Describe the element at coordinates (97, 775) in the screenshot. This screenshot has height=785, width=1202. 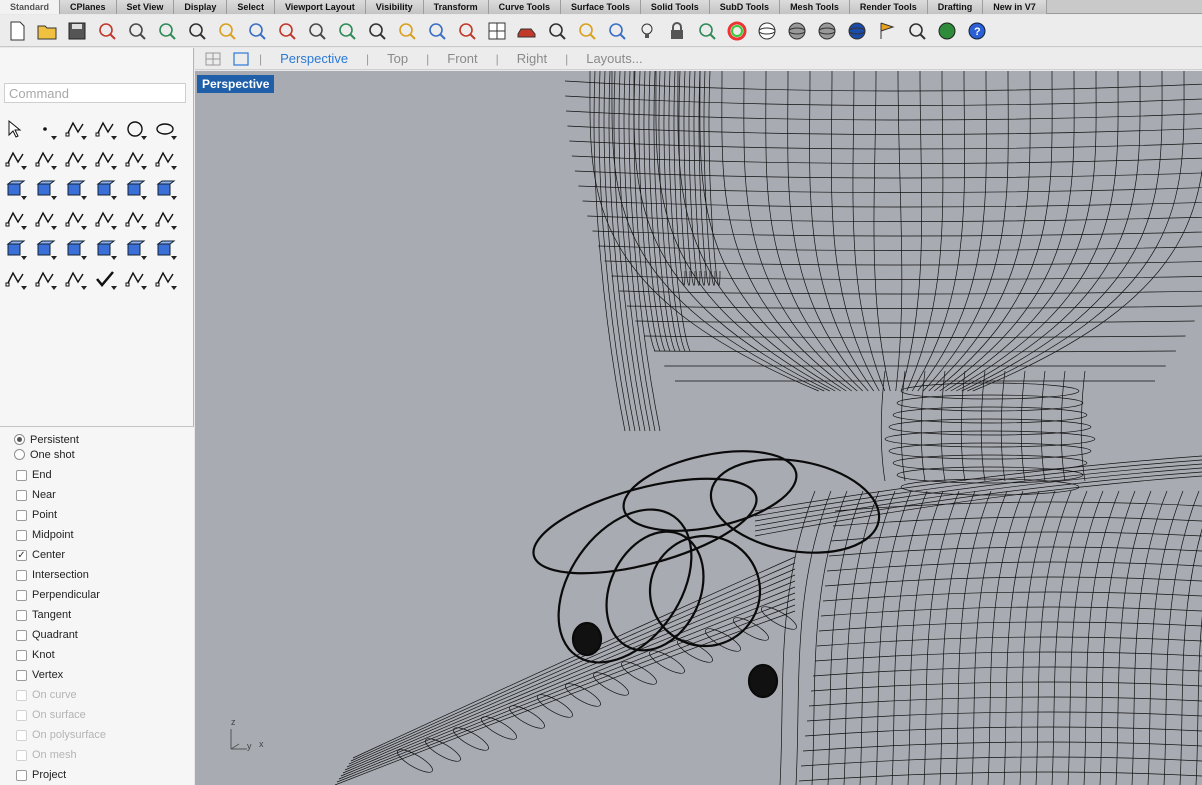
I see `osnap-project-row: Project` at that location.